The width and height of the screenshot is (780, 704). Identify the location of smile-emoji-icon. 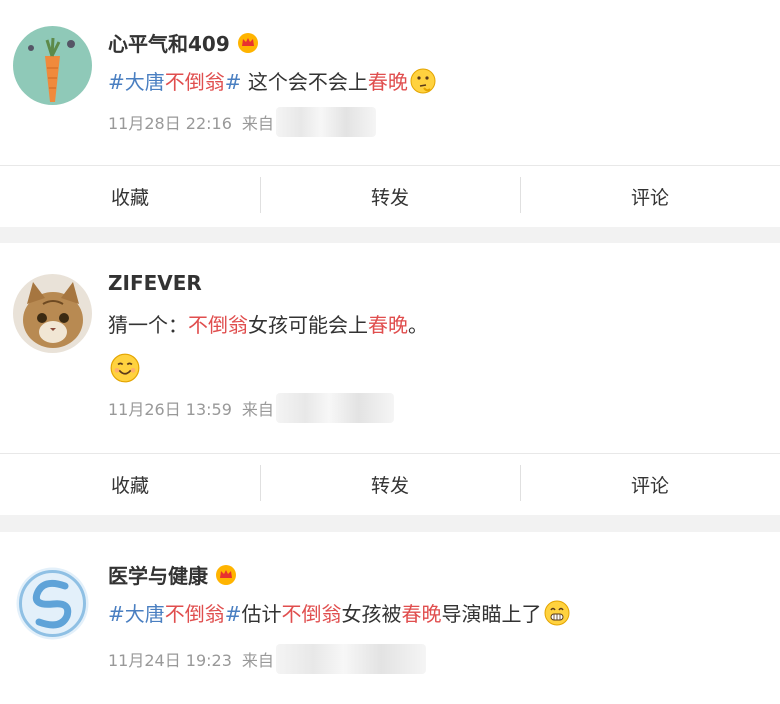
(125, 368).